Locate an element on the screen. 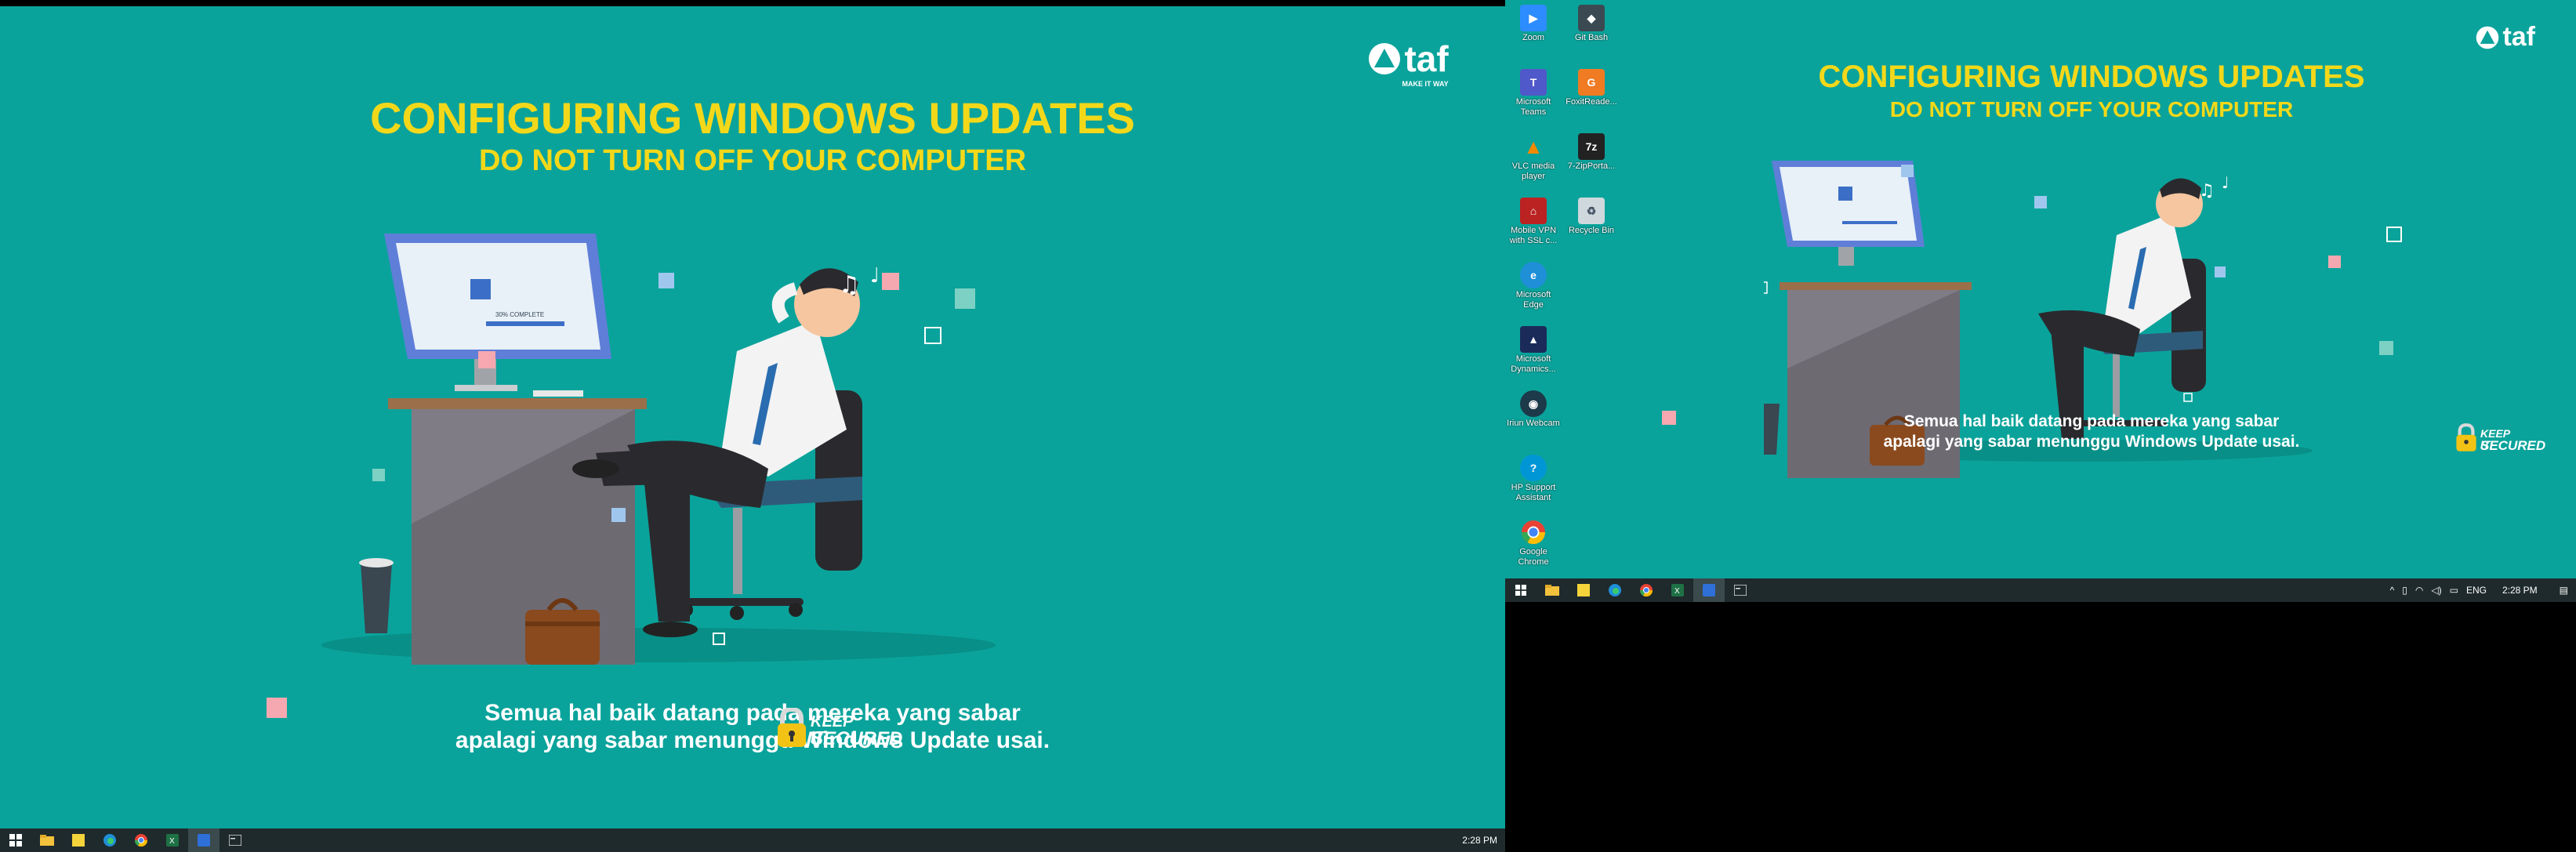 This screenshot has height=852, width=2576. recycle-bin-icon: ♻ is located at coordinates (1592, 211).